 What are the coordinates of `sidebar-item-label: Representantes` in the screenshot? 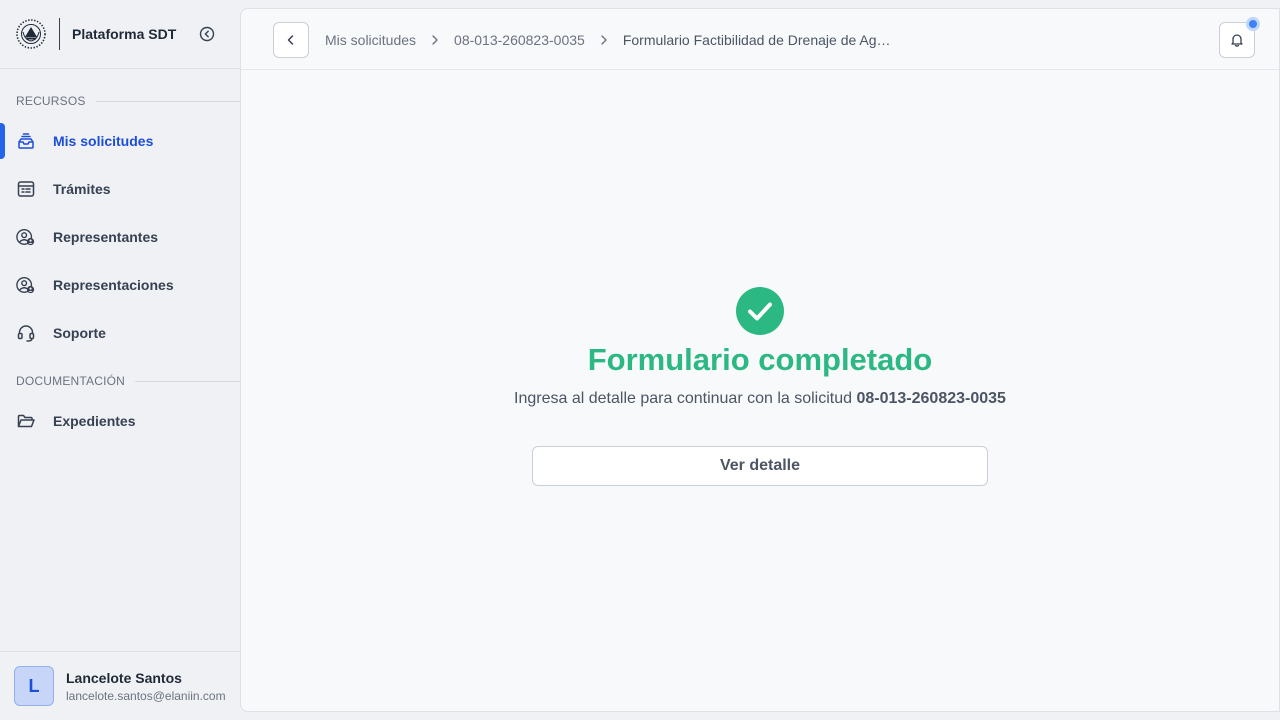 It's located at (106, 237).